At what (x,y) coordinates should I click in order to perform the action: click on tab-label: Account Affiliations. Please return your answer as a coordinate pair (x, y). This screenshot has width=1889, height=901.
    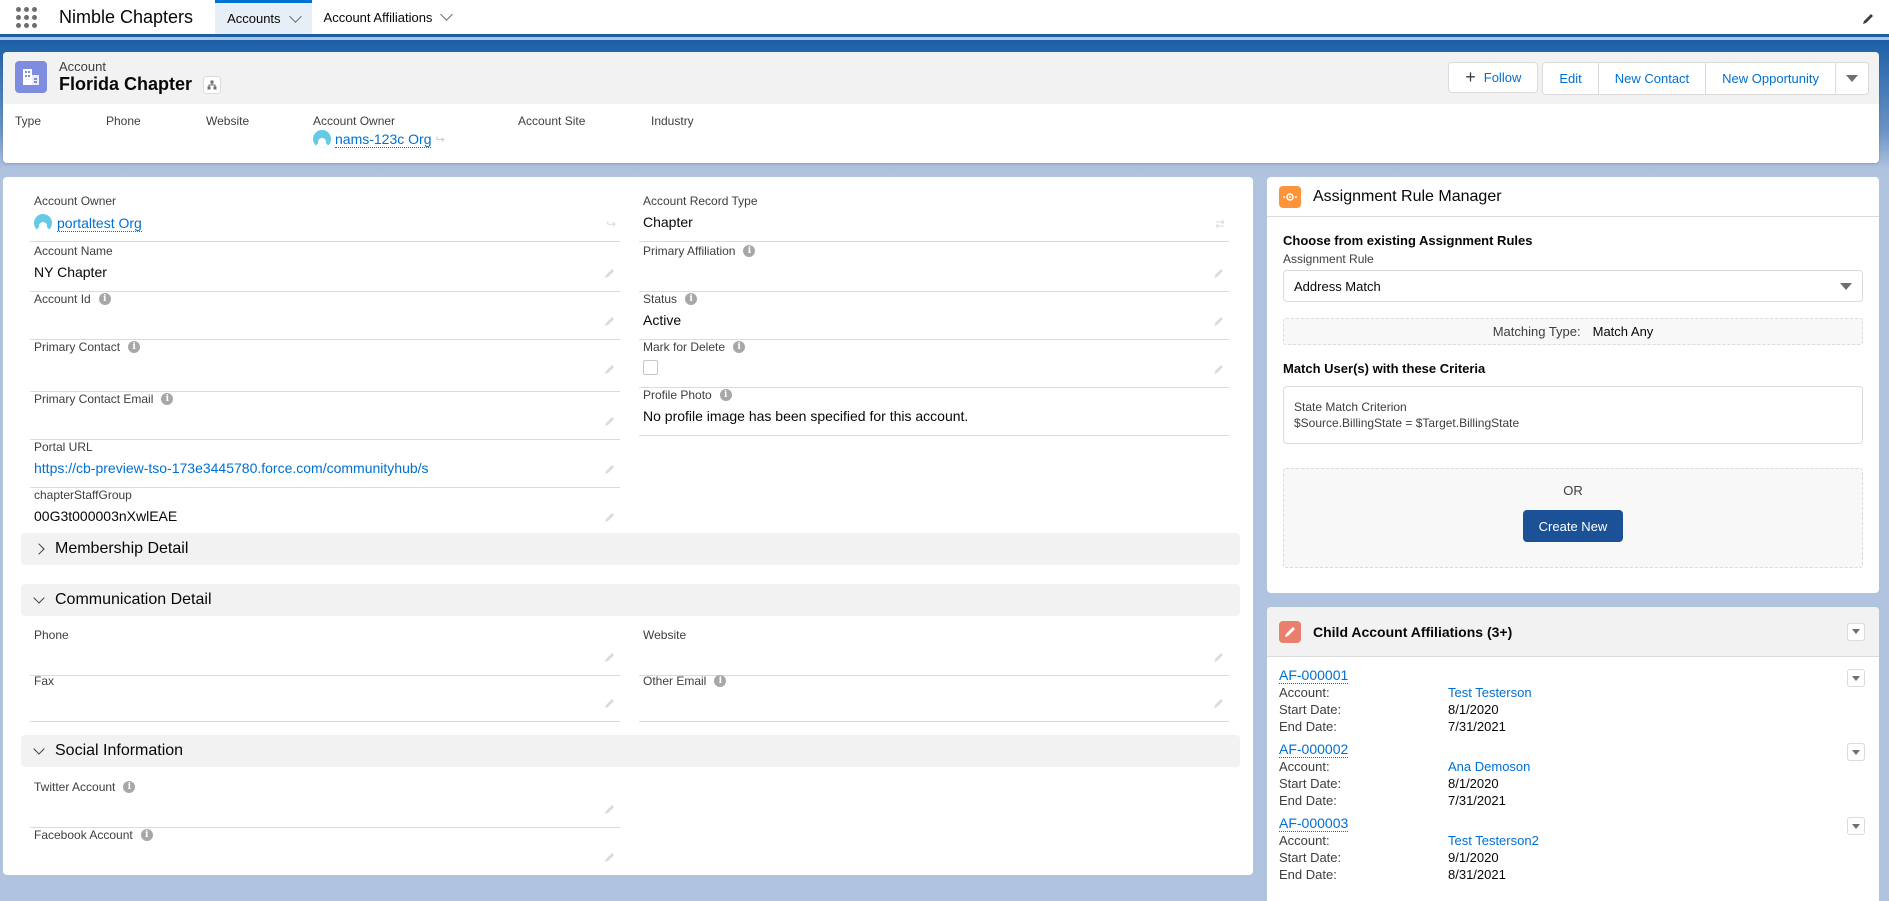
    Looking at the image, I should click on (378, 17).